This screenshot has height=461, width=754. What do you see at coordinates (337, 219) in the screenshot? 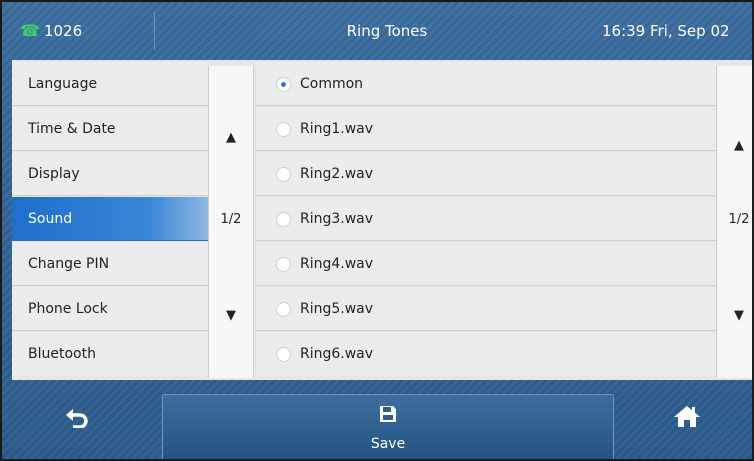
I see `ringtone-label: Ring3.wav` at bounding box center [337, 219].